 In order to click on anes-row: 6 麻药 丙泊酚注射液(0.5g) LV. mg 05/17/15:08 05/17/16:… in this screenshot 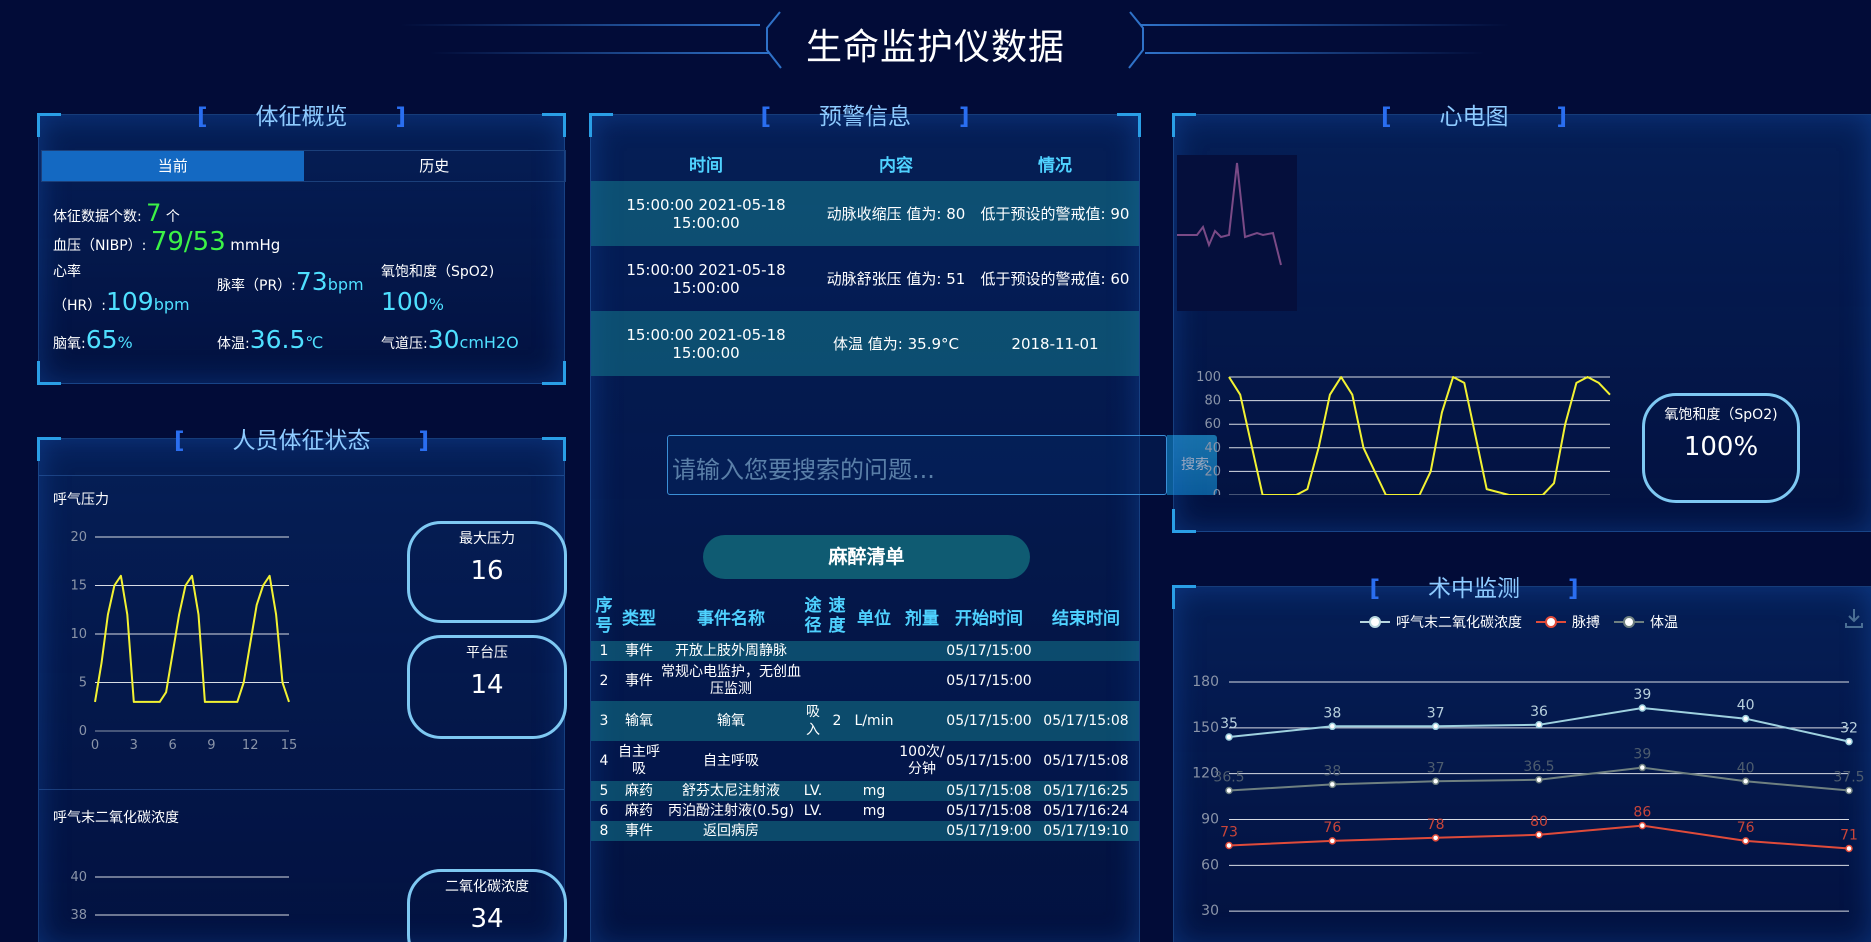, I will do `click(865, 811)`.